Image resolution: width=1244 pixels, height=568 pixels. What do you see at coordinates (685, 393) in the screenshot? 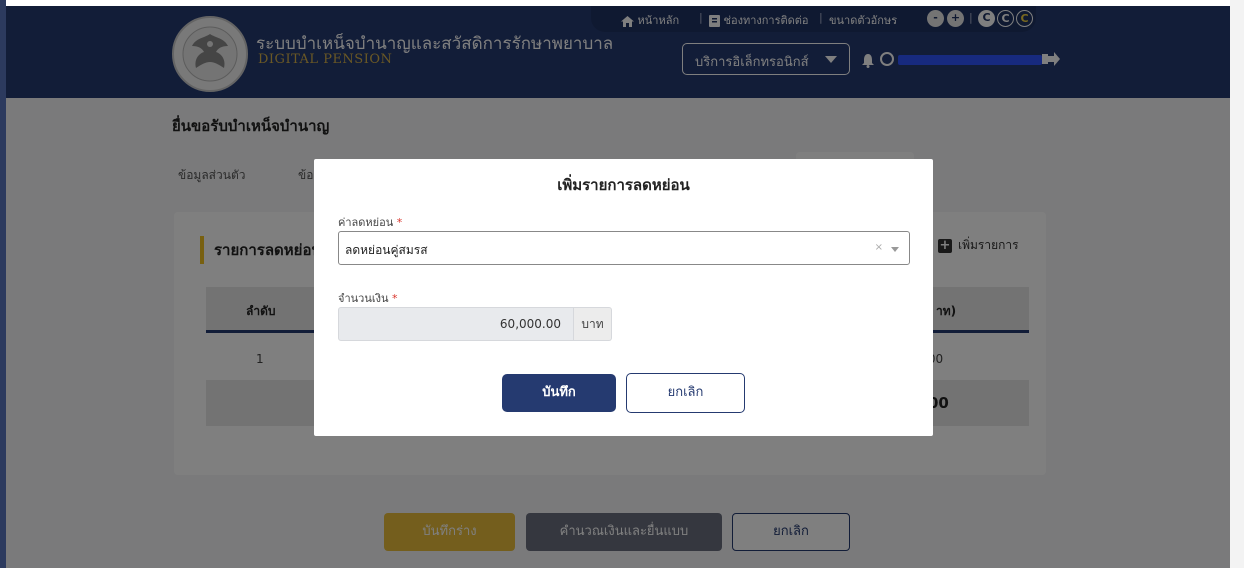
I see `modal-cancel-button: ยกเลิก` at bounding box center [685, 393].